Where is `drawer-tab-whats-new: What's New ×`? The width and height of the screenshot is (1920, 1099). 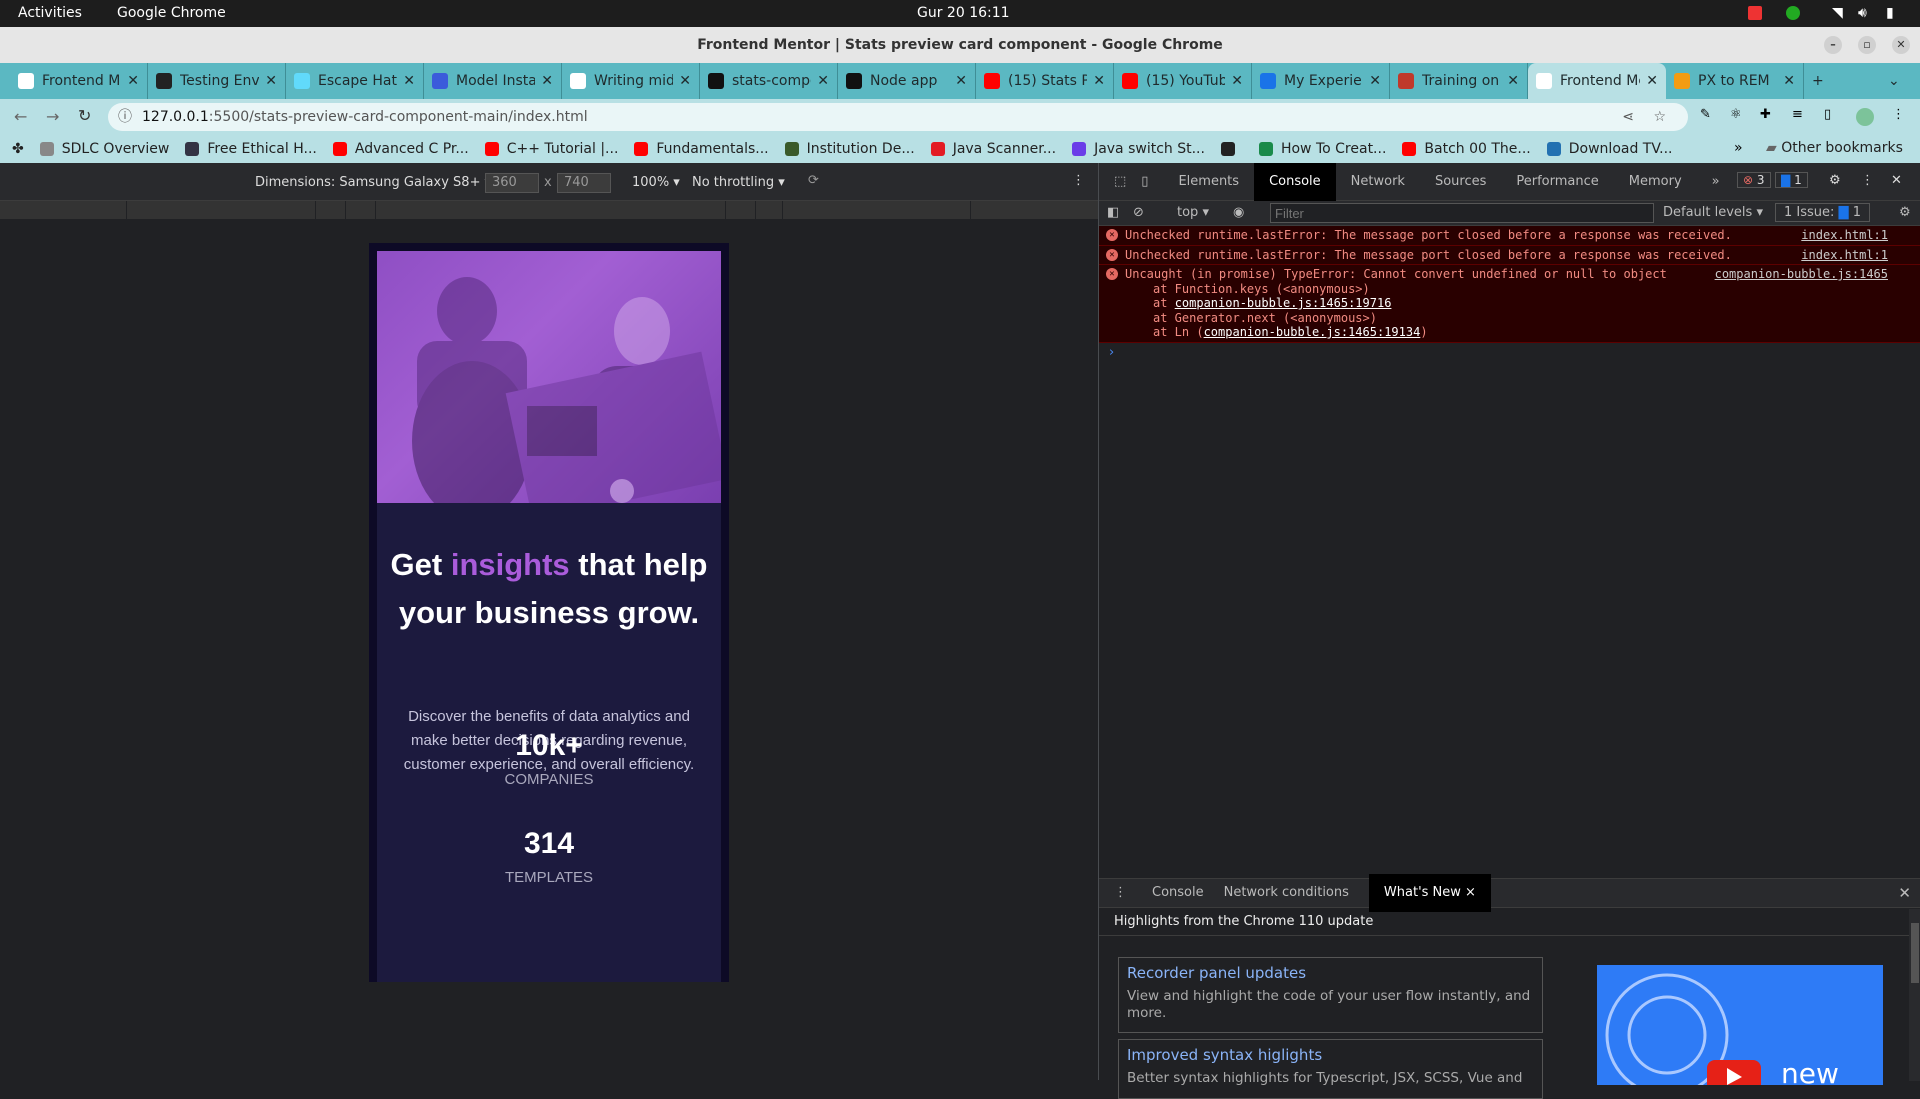
drawer-tab-whats-new: What's New × is located at coordinates (1429, 893).